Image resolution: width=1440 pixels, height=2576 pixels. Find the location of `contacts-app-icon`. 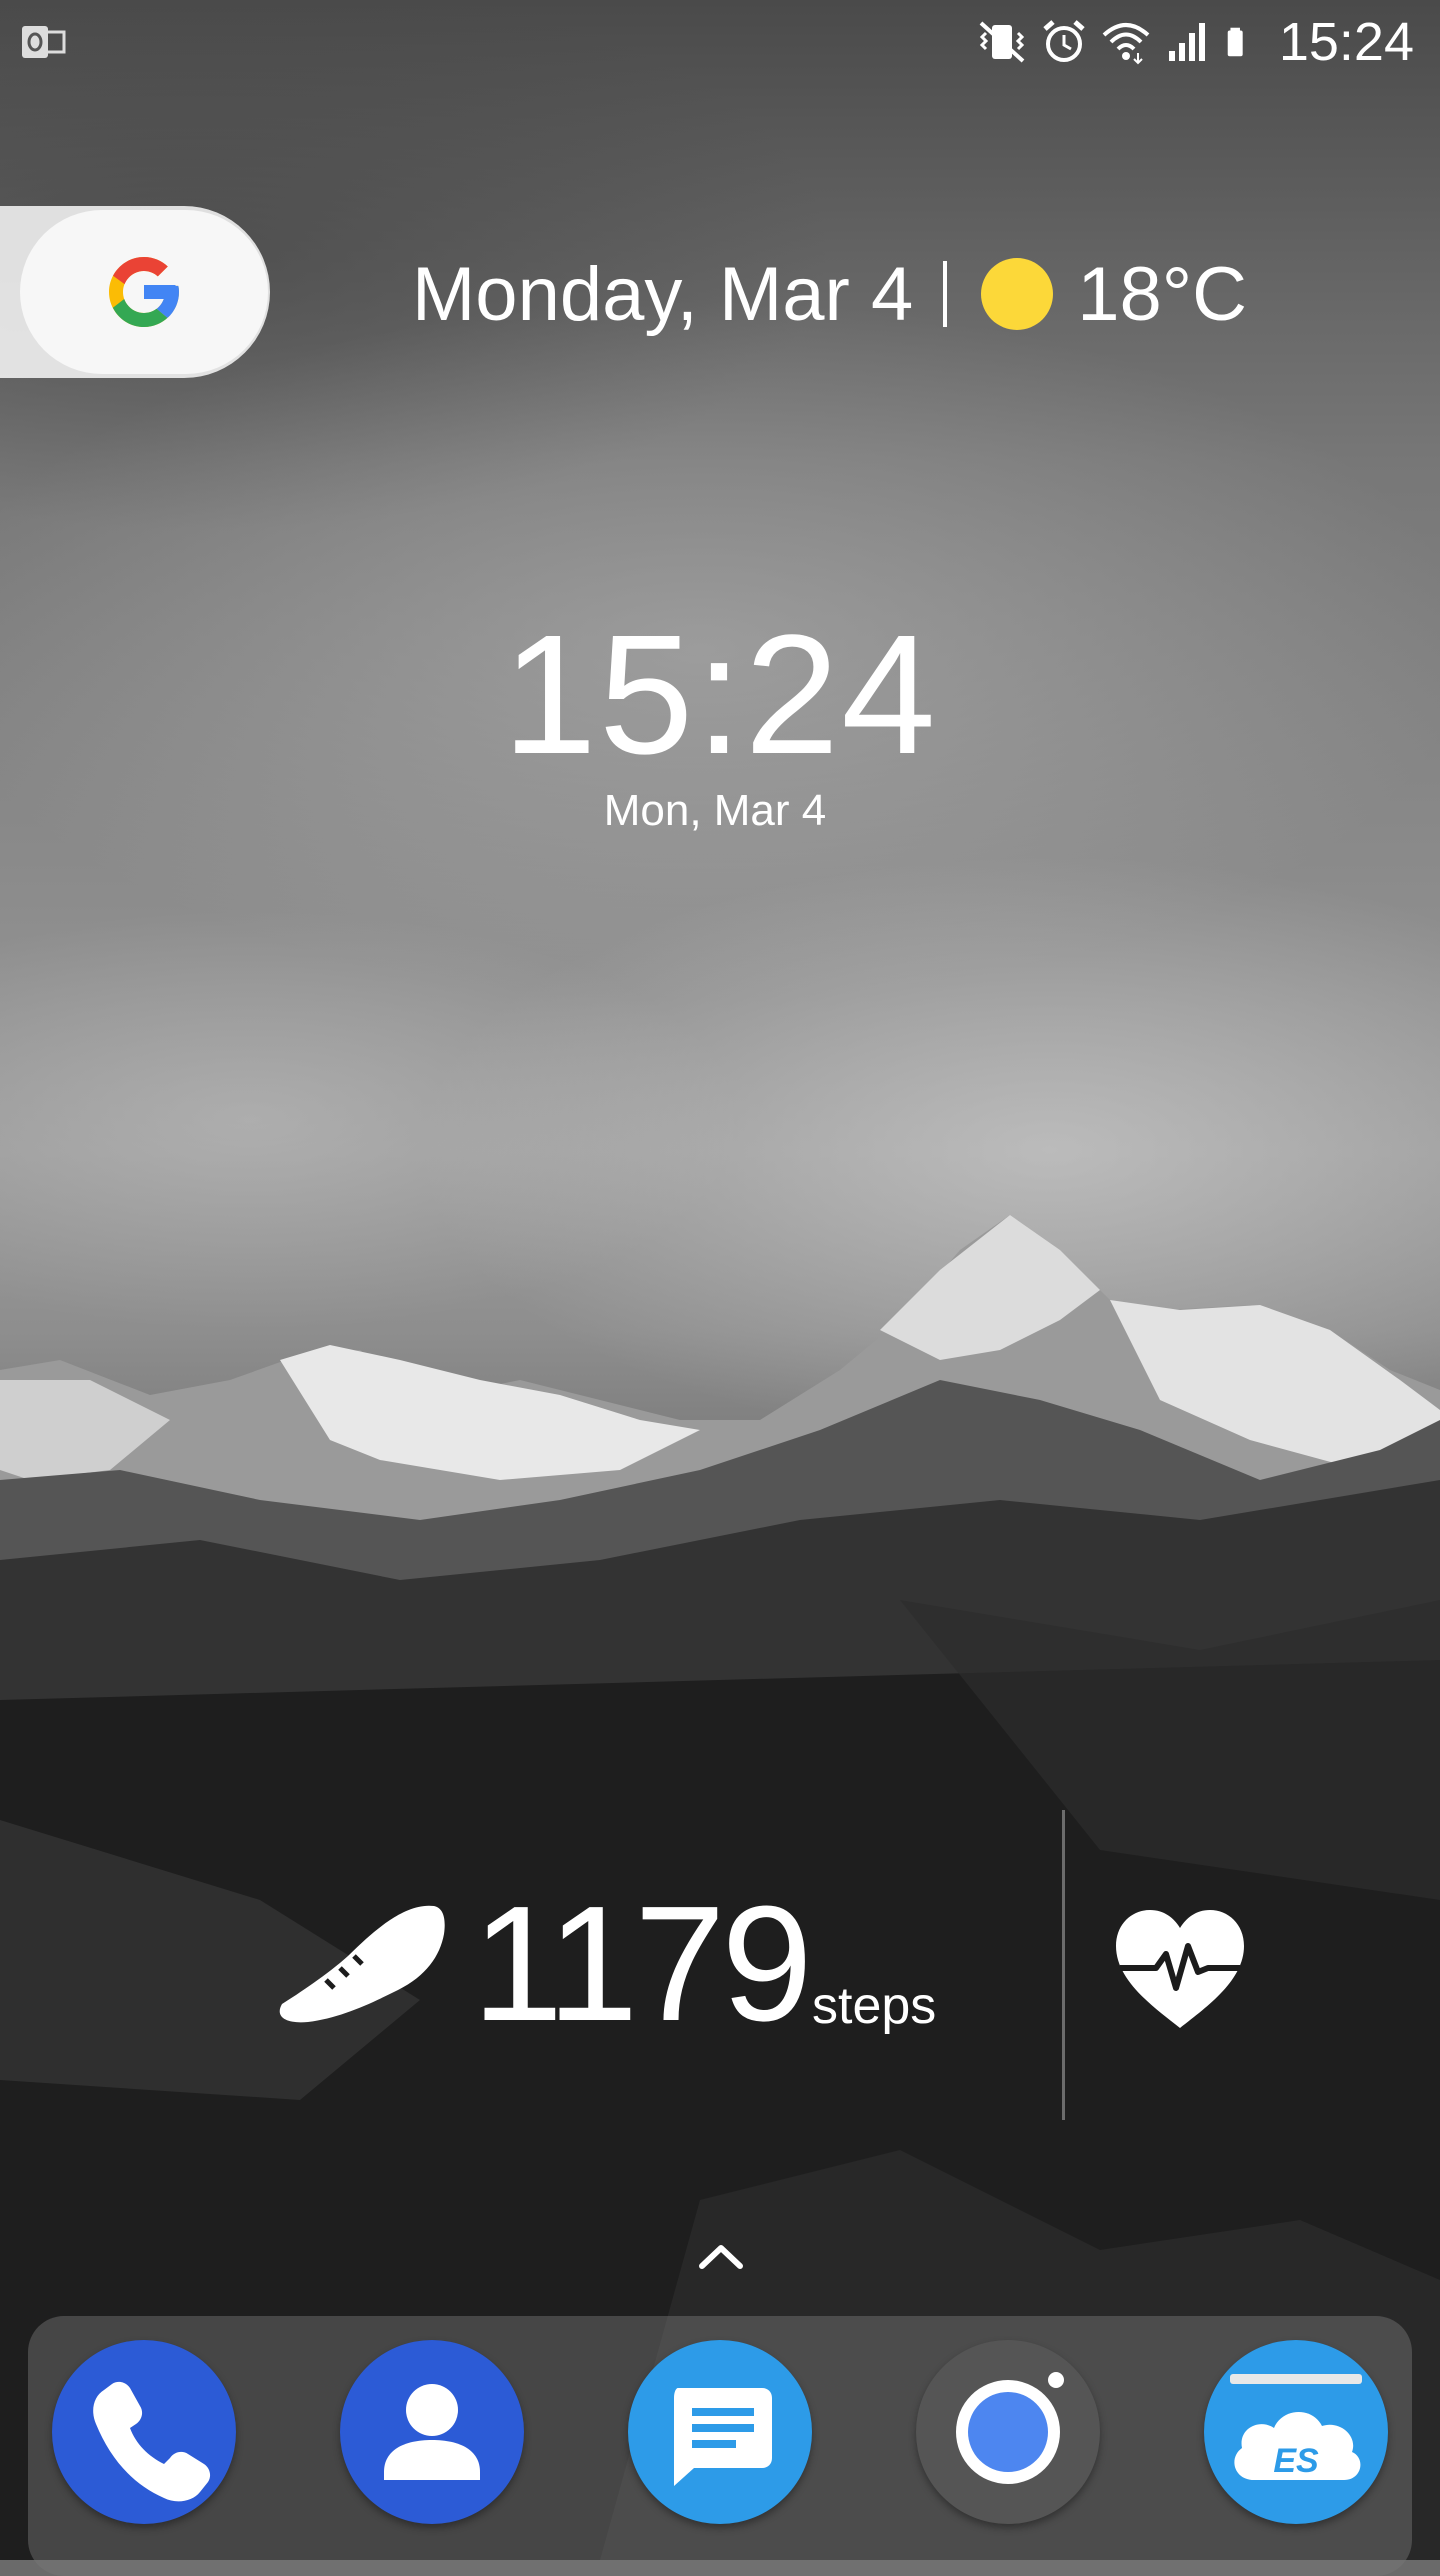

contacts-app-icon is located at coordinates (432, 2432).